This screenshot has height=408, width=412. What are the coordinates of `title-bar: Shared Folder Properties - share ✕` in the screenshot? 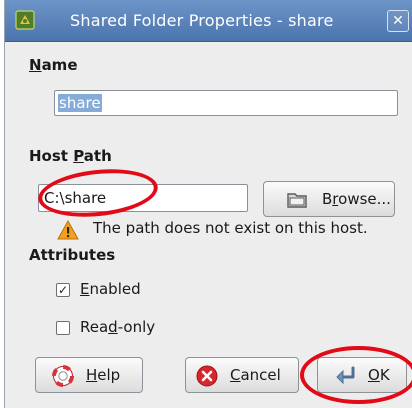 It's located at (208, 21).